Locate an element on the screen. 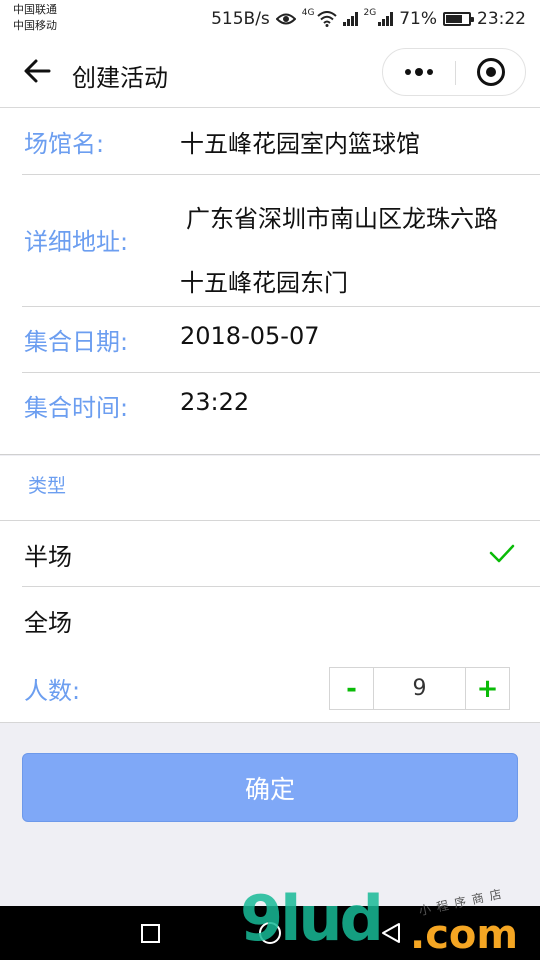 This screenshot has width=540, height=960. address-label: 详细地址: is located at coordinates (76, 242).